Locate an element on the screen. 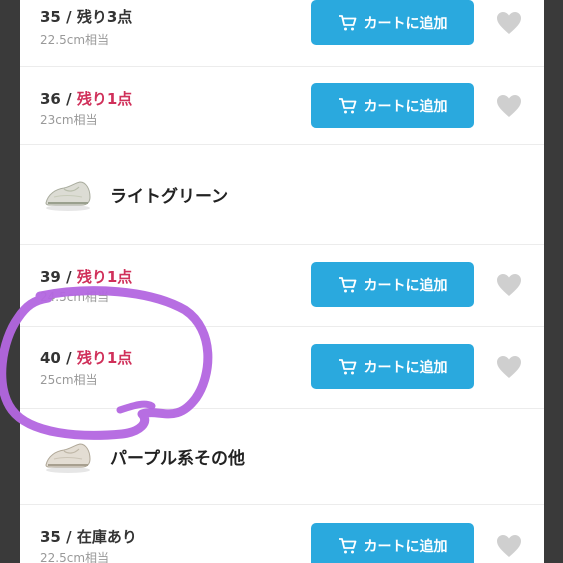 The width and height of the screenshot is (563, 563). size-equivalent: 25cm相当 is located at coordinates (69, 380).